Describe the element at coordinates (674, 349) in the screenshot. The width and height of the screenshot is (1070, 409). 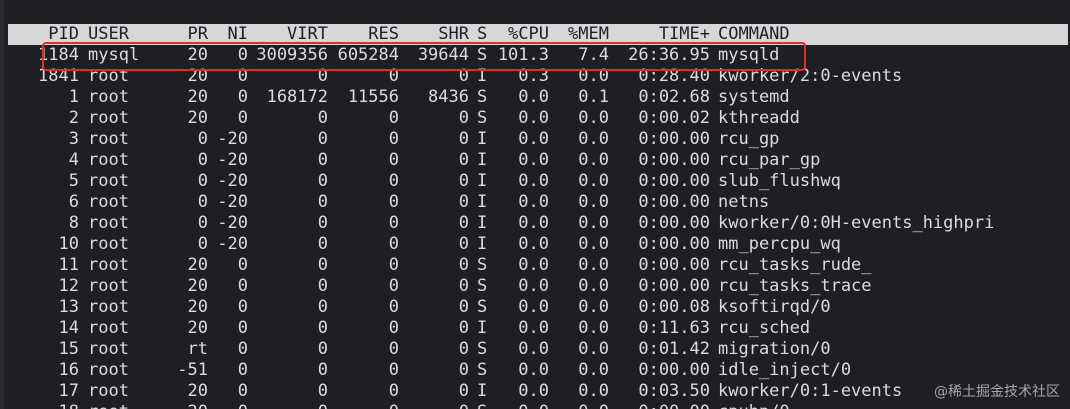
I see `process-time: 0:01.42` at that location.